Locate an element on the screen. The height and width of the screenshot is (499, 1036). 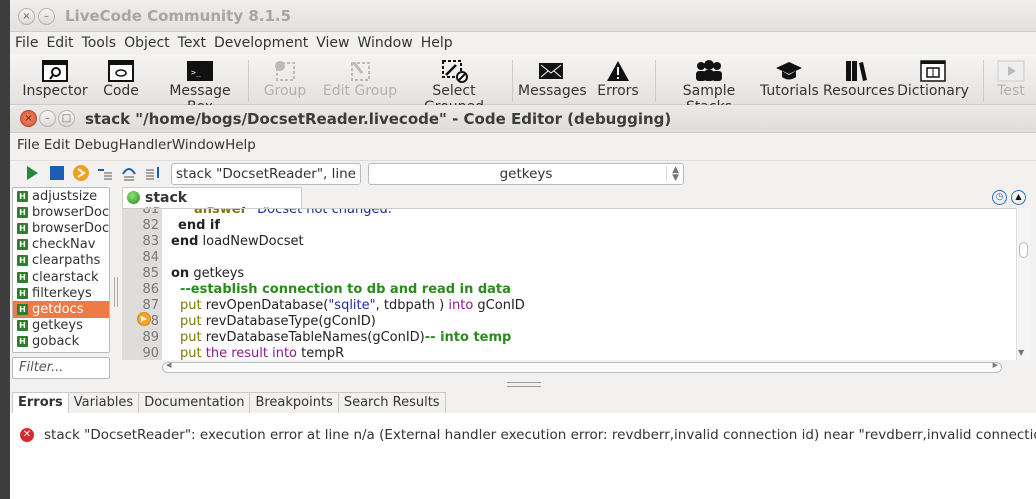
step-over-icon is located at coordinates (105, 173).